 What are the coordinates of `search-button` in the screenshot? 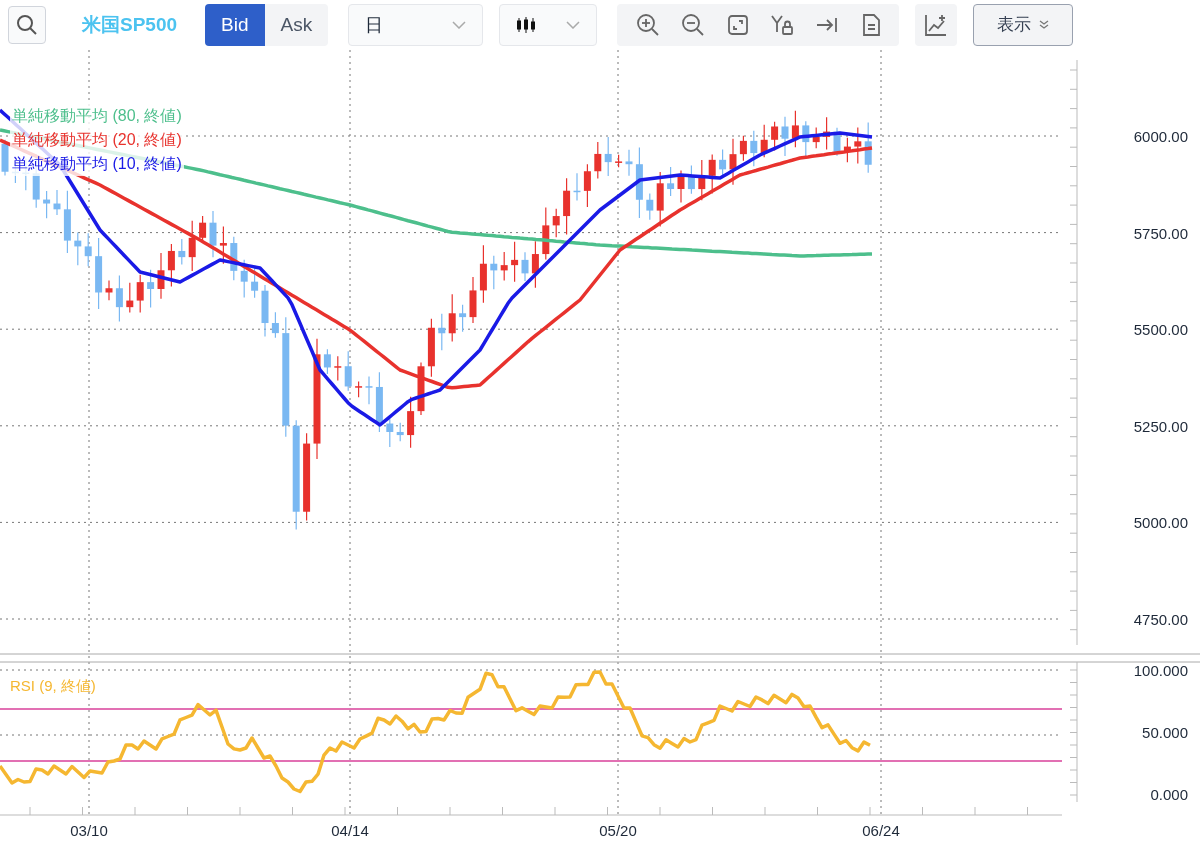 It's located at (27, 25).